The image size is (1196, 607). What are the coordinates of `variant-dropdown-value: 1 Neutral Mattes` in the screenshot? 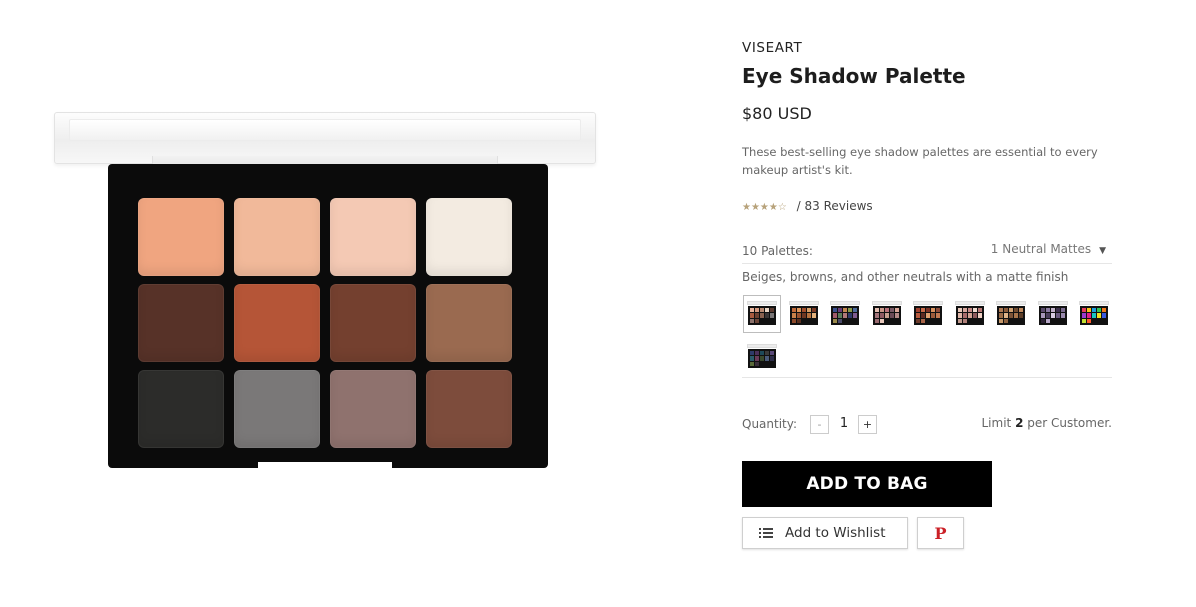 It's located at (1041, 249).